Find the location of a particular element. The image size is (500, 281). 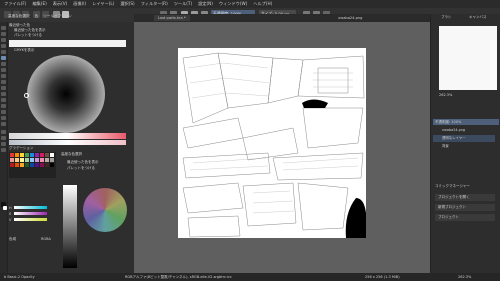

gradient-bar is located at coordinates (67, 136).